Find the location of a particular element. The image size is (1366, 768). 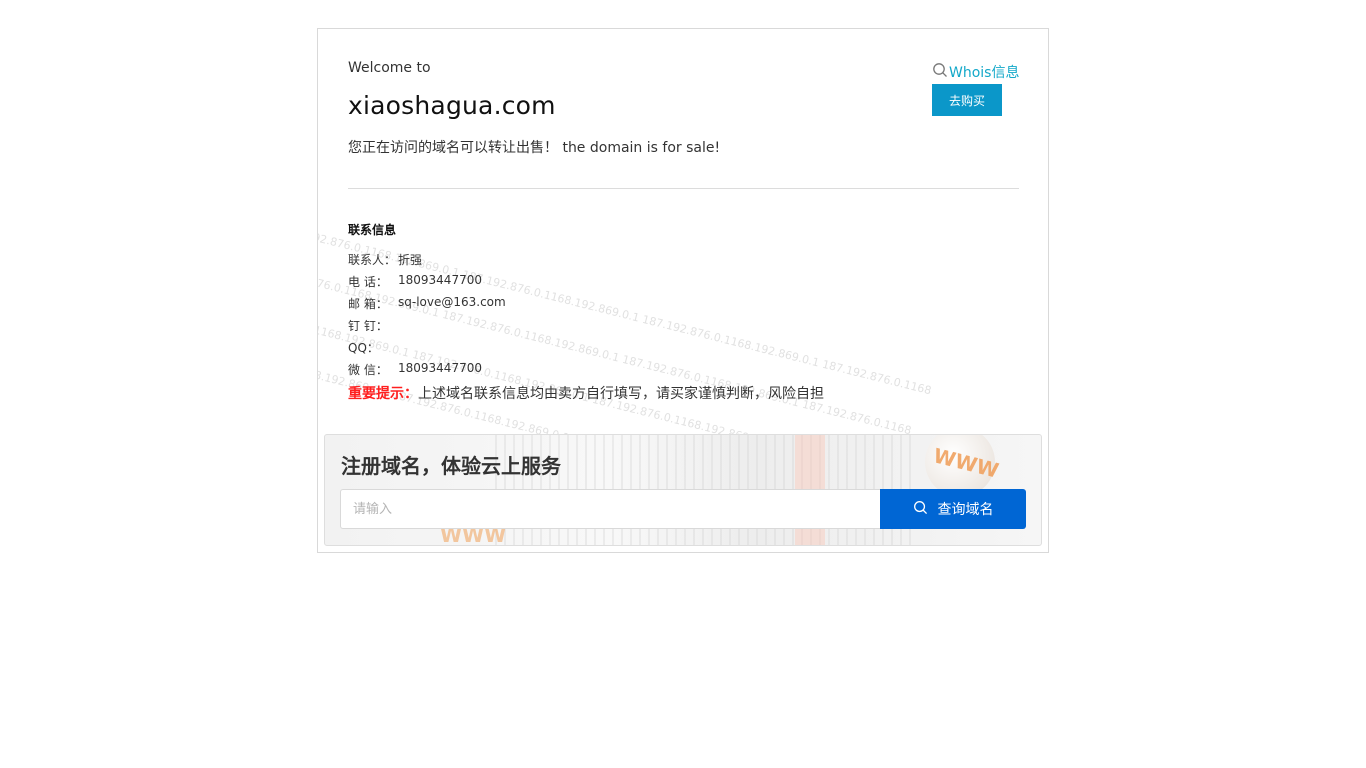

contact-label: 邮 箱： is located at coordinates (368, 304).